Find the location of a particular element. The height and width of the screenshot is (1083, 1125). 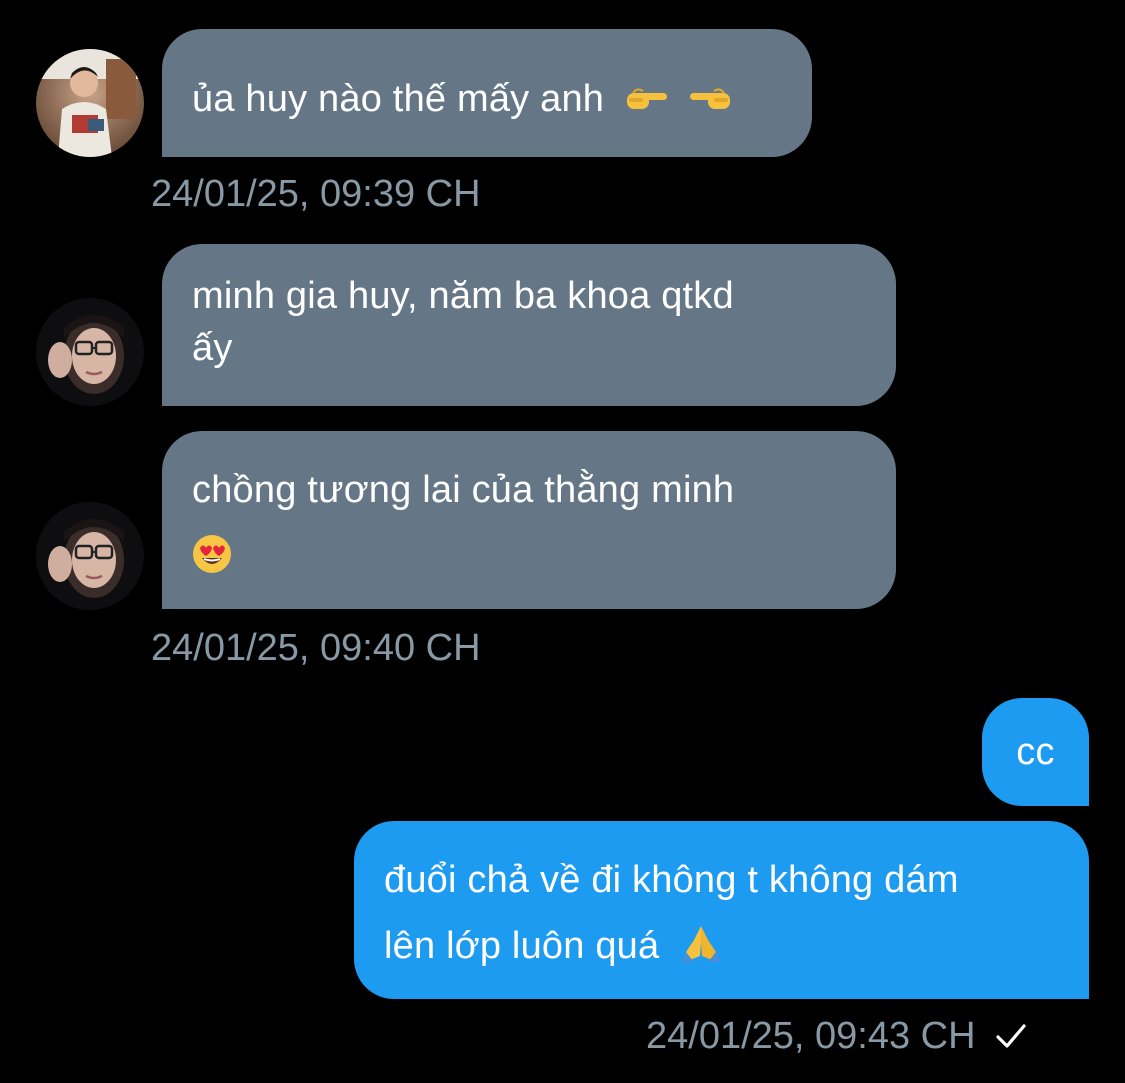

message-text: ủa huy nào thế mấy anh is located at coordinates (398, 99).